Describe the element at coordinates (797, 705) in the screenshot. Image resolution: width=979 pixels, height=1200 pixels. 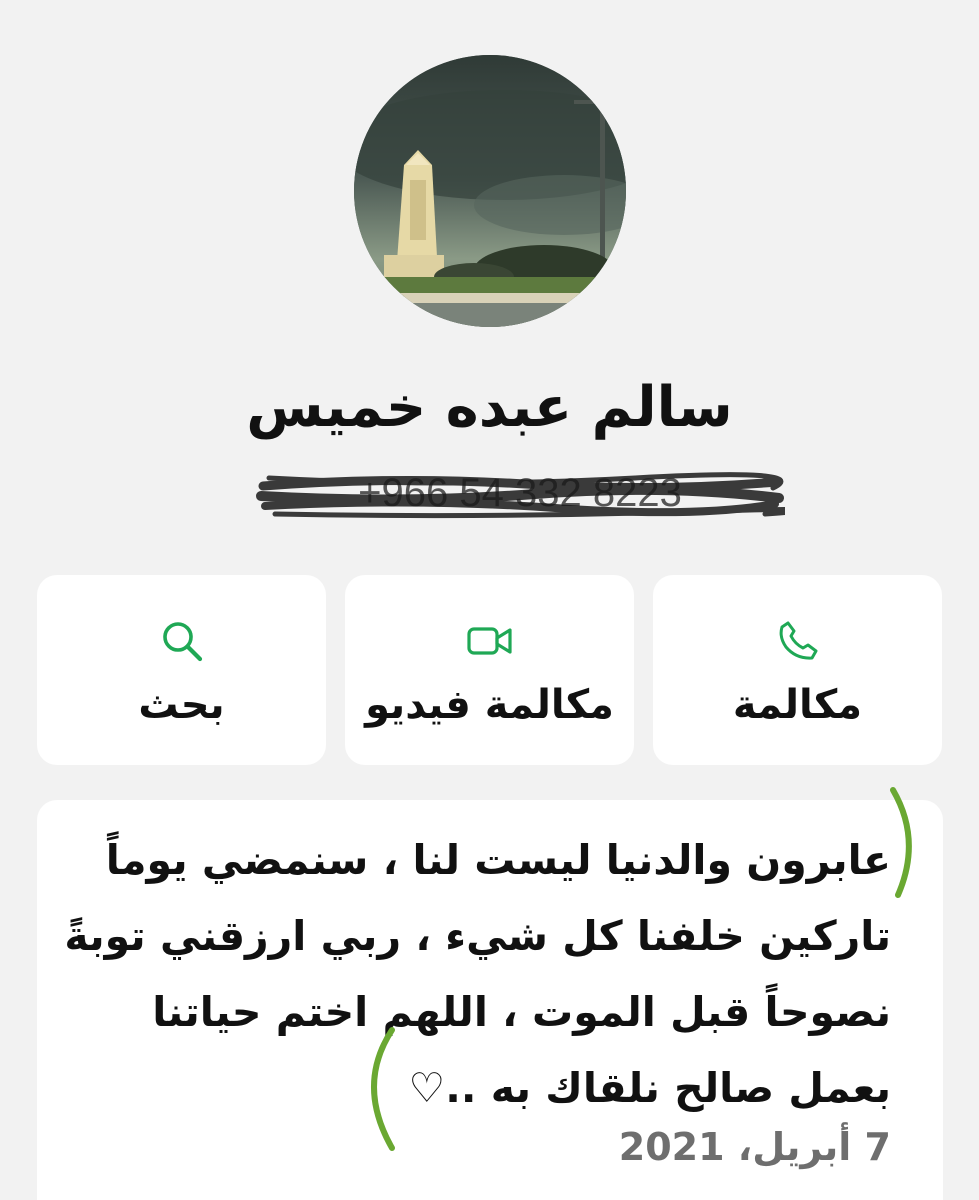
I see `call-label: مكالمة` at that location.